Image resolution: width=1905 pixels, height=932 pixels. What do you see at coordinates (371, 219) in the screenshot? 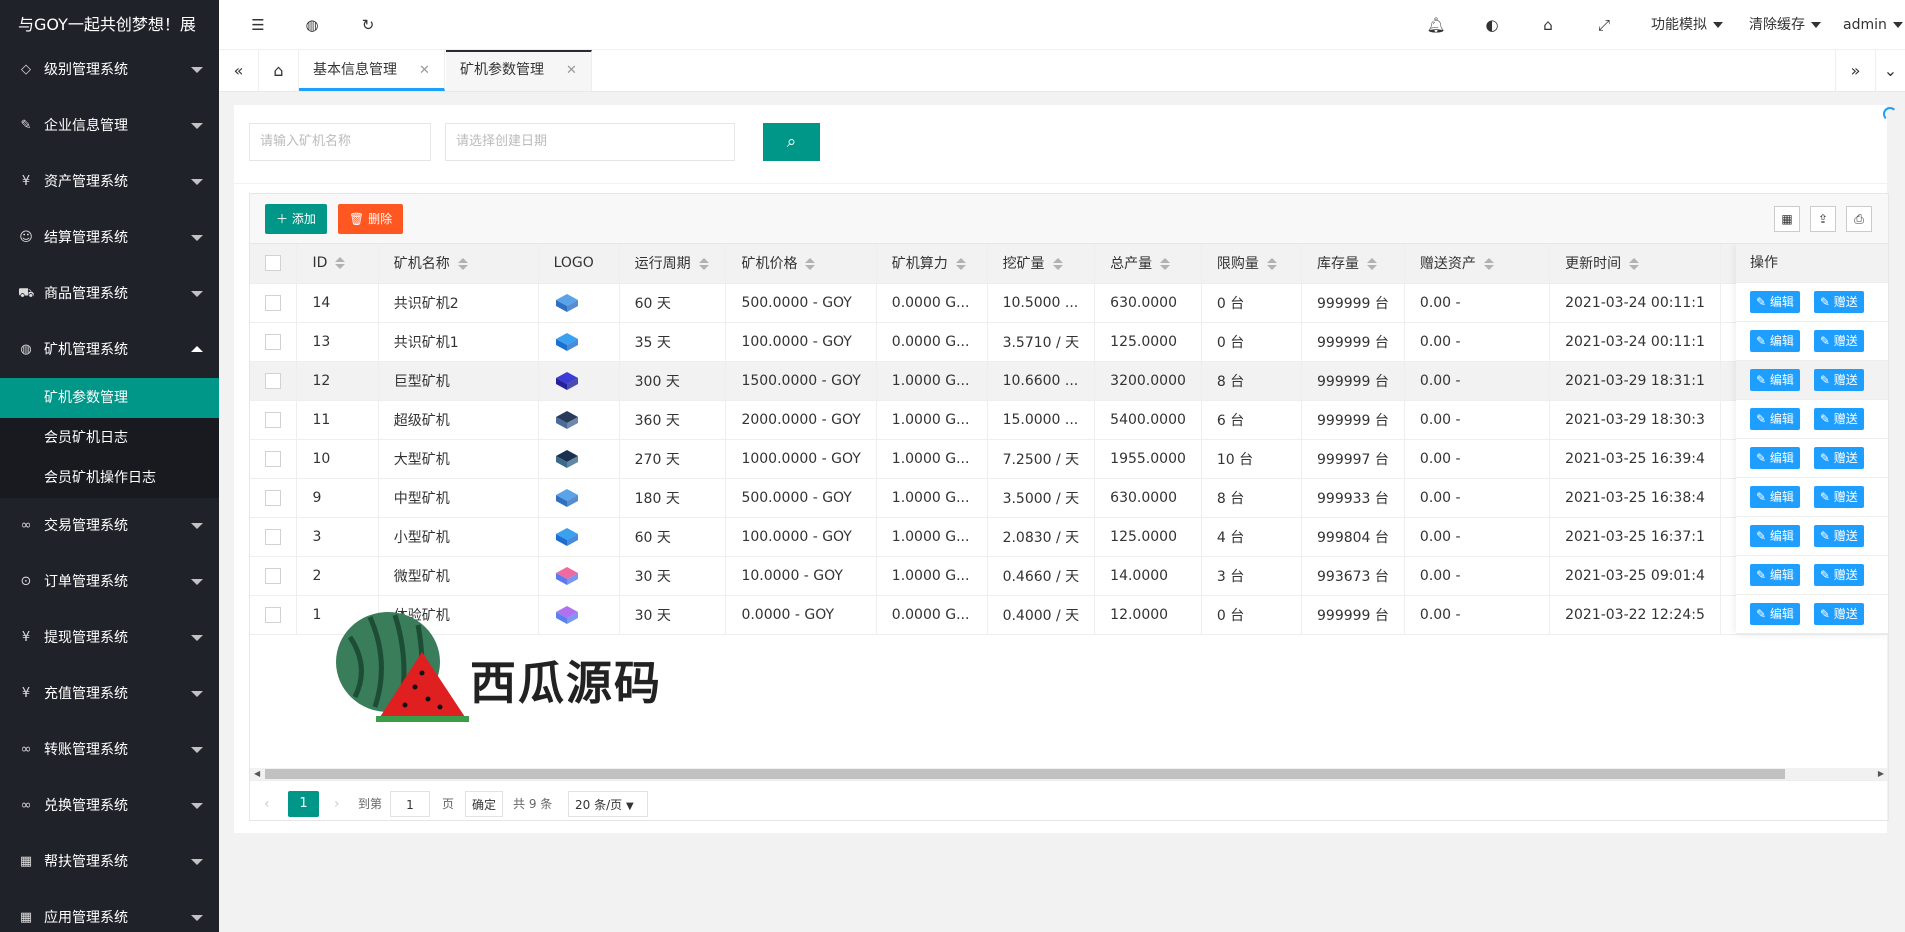
I see `delete-button: 🗑︎ 删除` at bounding box center [371, 219].